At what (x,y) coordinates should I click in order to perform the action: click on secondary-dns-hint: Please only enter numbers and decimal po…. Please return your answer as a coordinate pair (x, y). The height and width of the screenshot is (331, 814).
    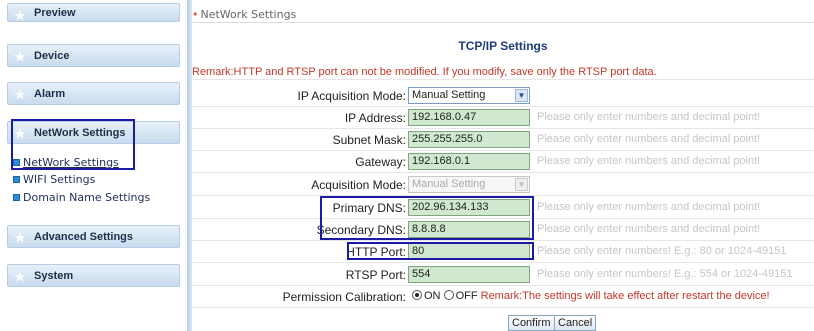
    Looking at the image, I should click on (649, 229).